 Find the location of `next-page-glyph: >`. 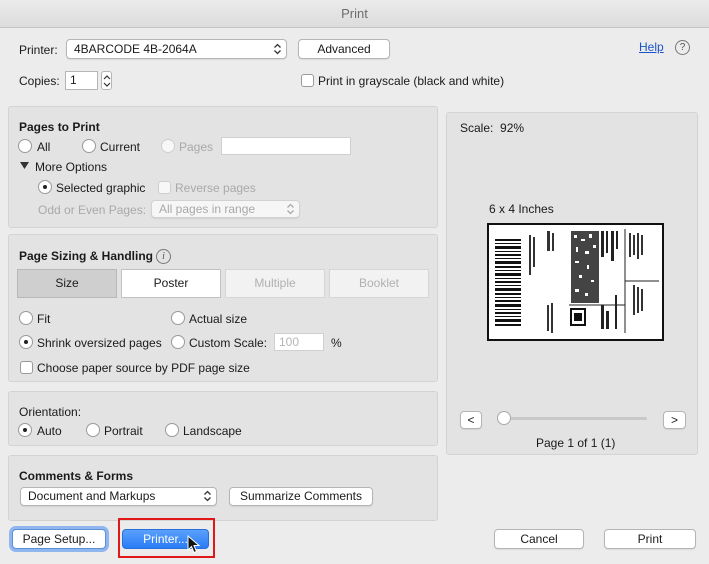

next-page-glyph: > is located at coordinates (674, 420).